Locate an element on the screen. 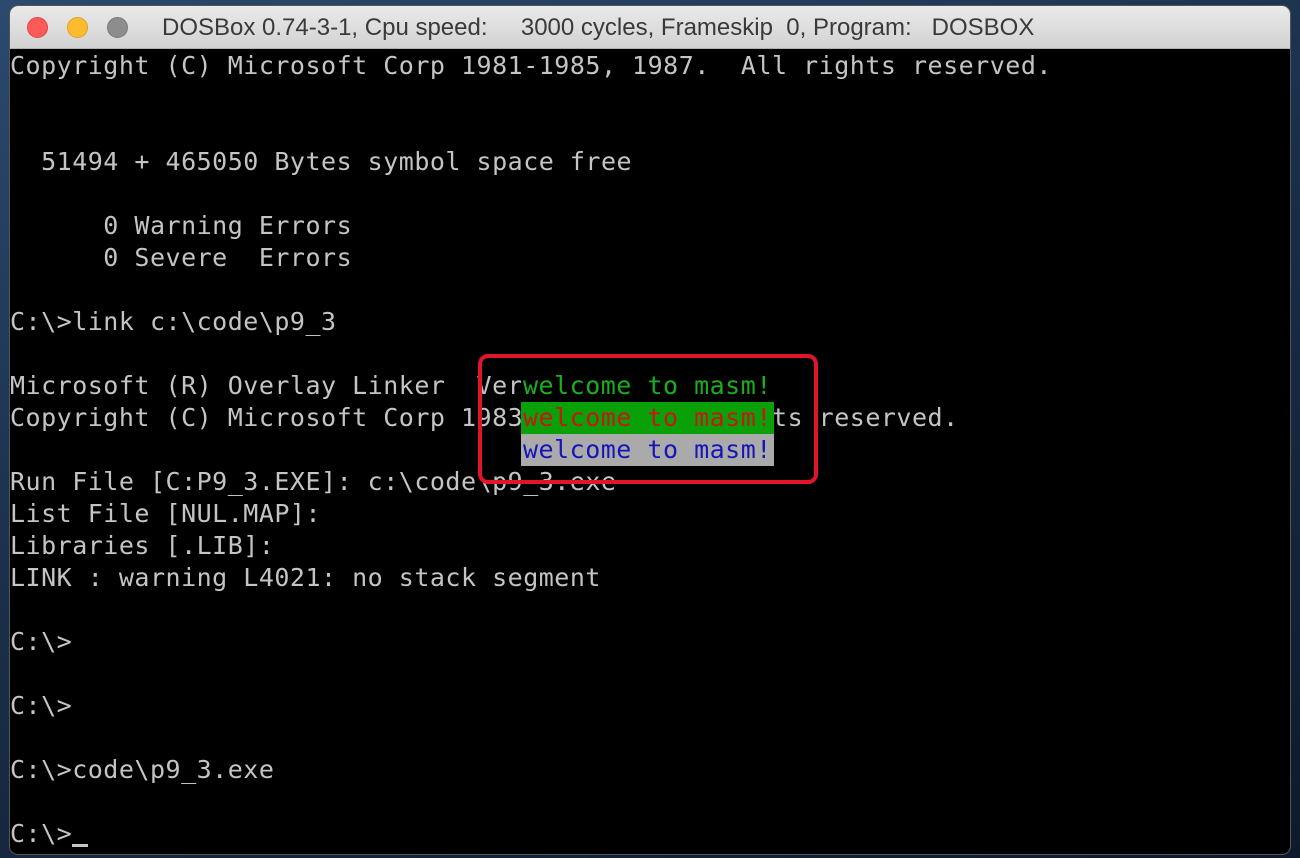 Image resolution: width=1300 pixels, height=858 pixels. console-line: Libraries [.LIB]: is located at coordinates (142, 545).